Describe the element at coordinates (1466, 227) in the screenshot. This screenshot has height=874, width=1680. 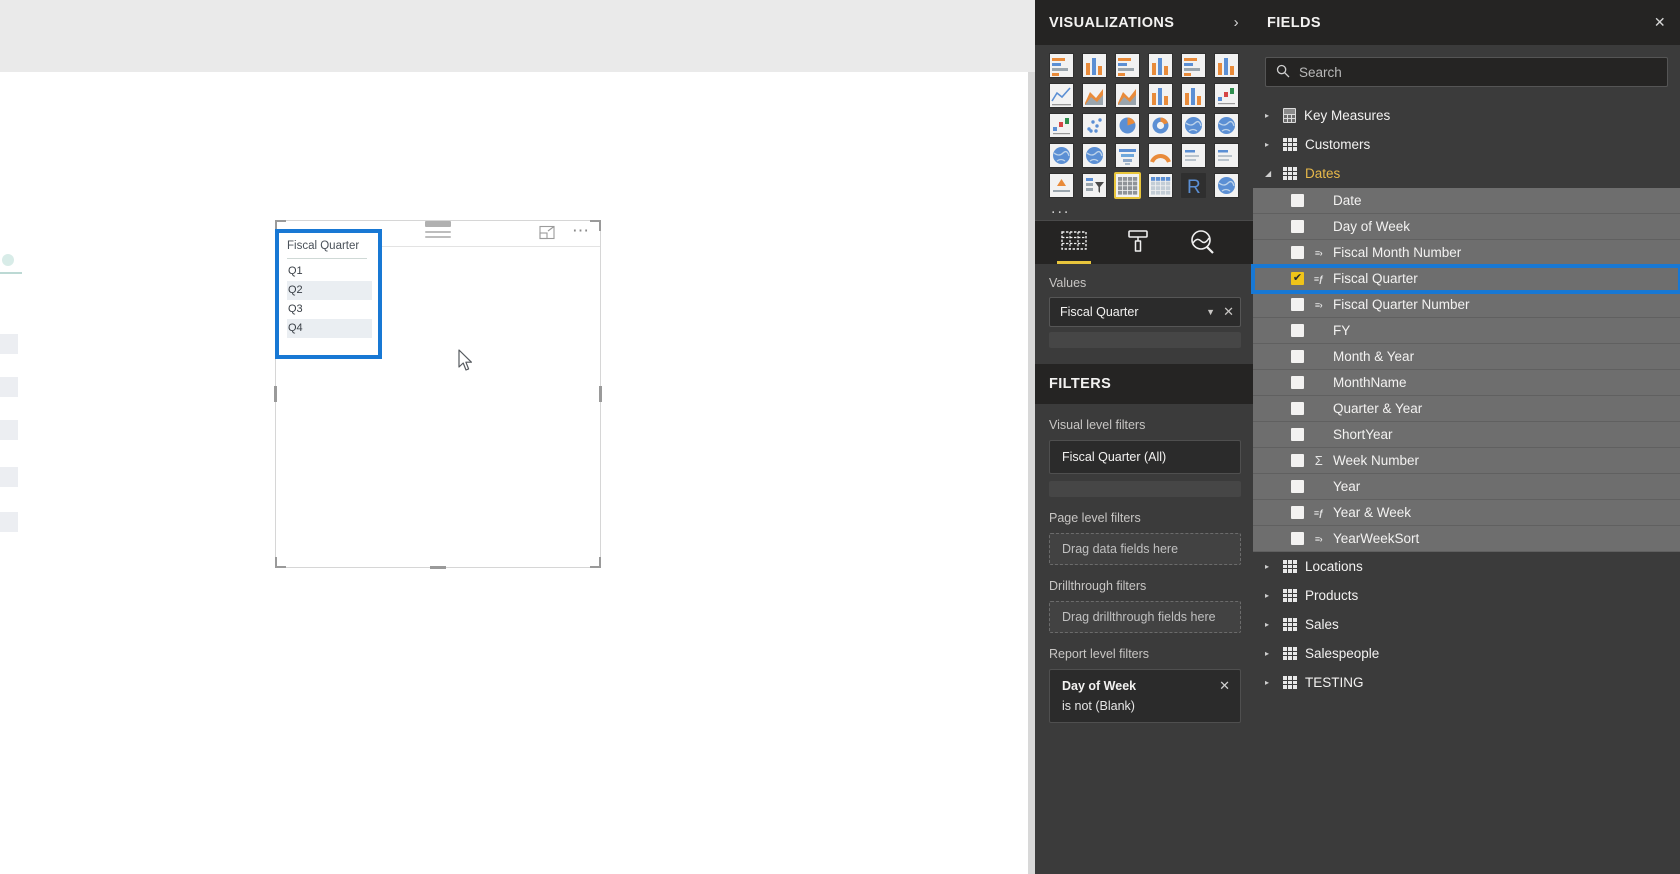
I see `field-row-day-of-week: Day of Week` at that location.